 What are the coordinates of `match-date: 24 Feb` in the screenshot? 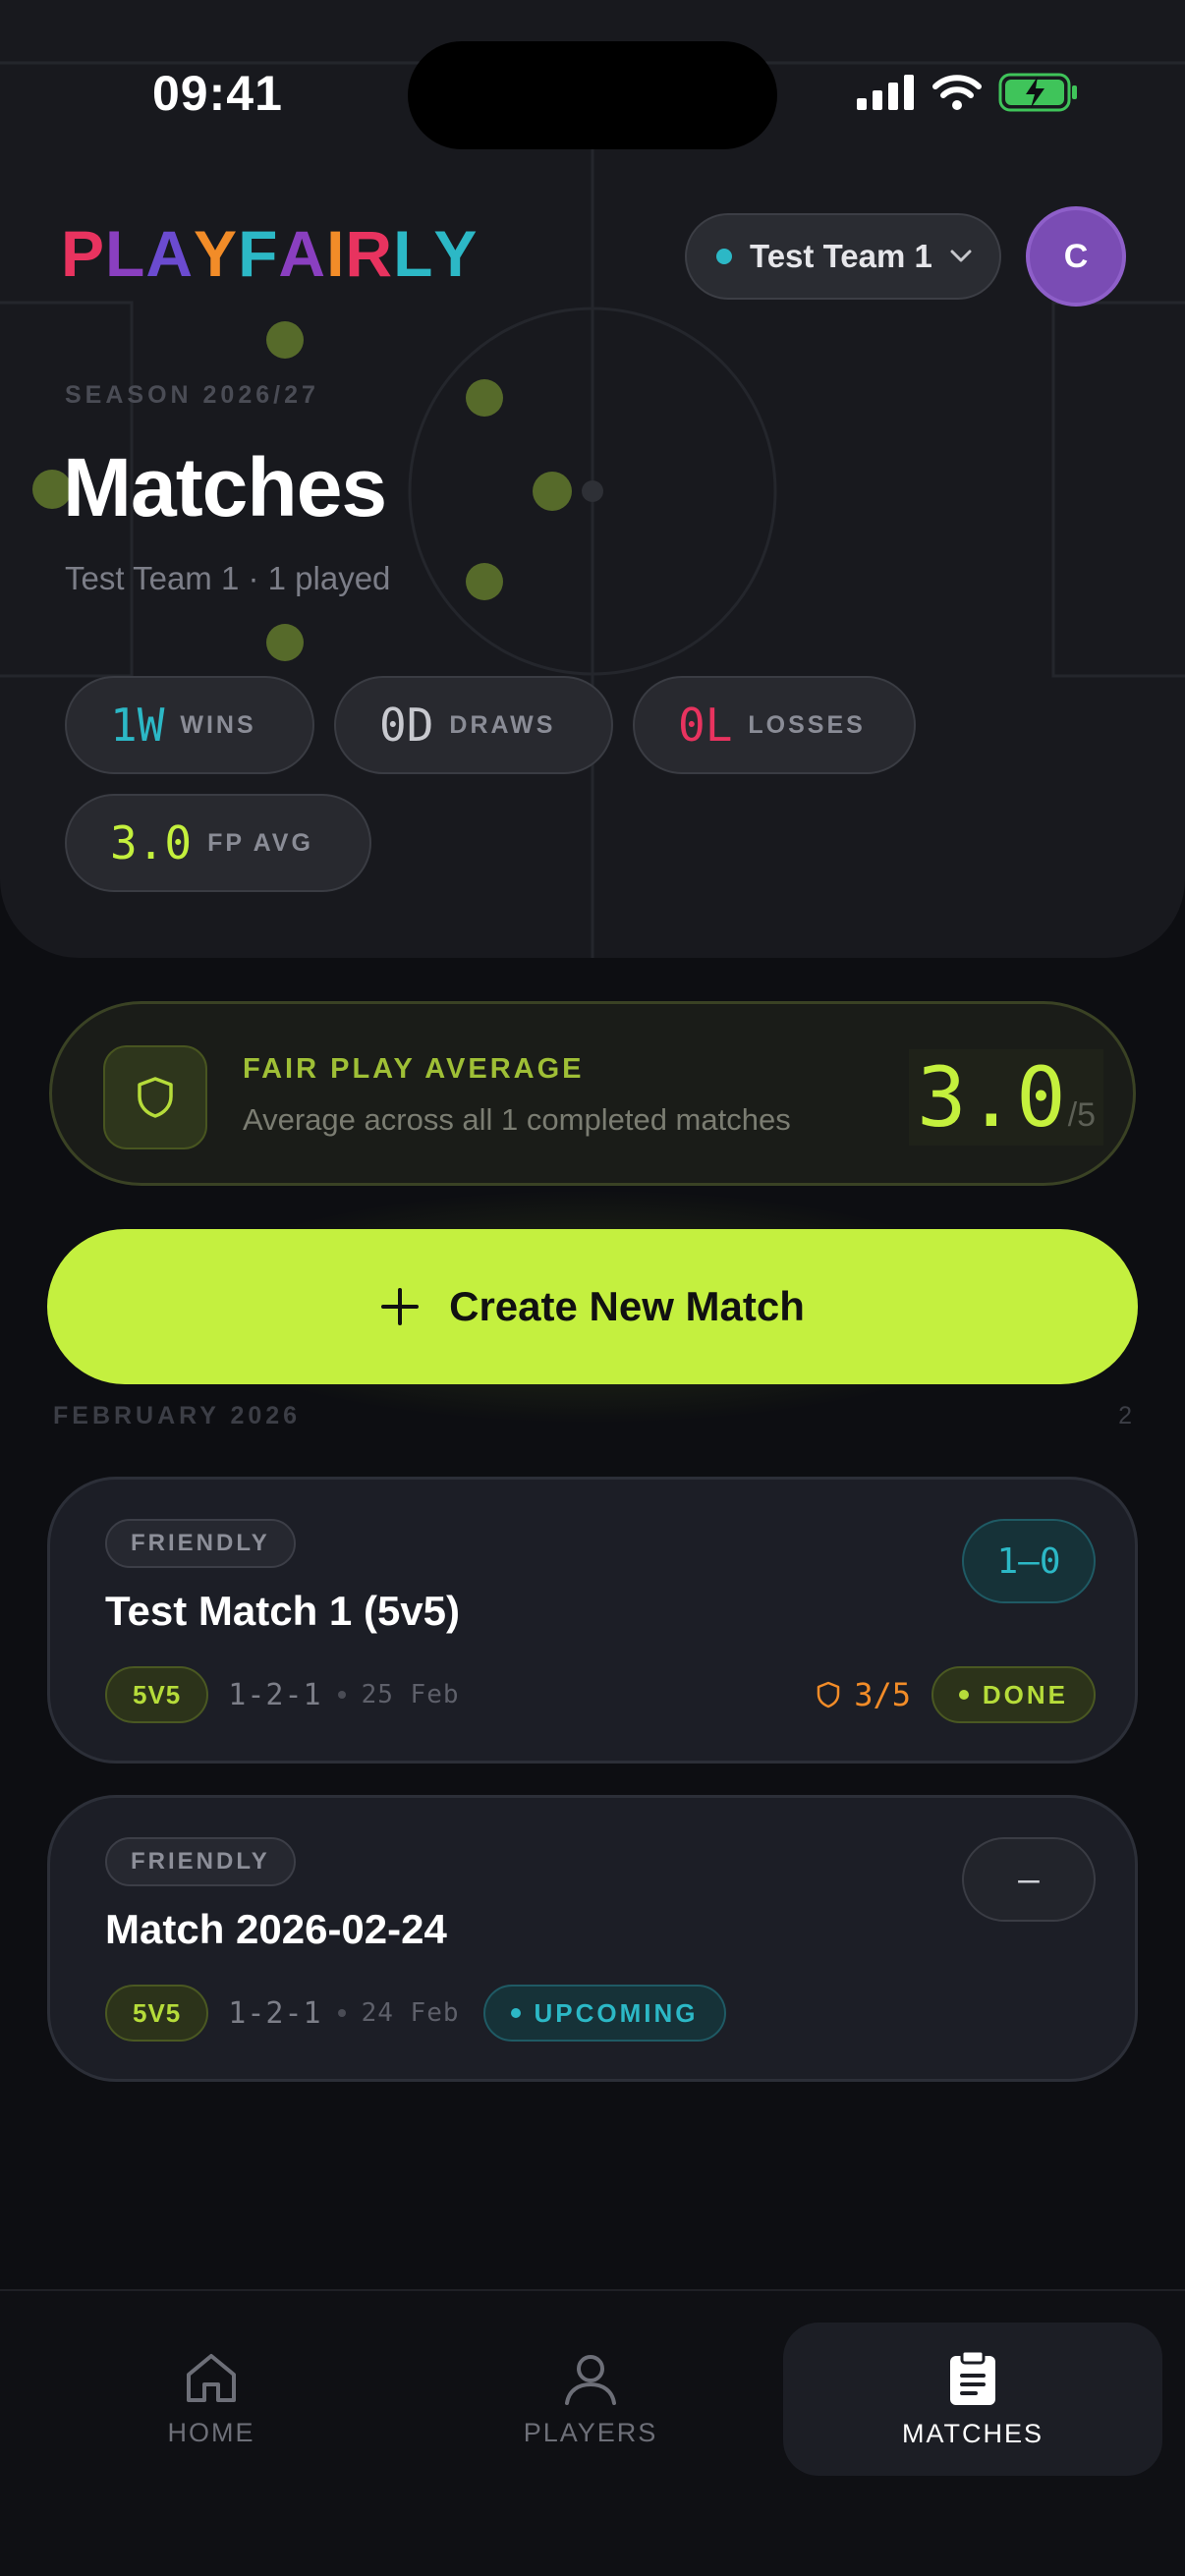 It's located at (411, 2013).